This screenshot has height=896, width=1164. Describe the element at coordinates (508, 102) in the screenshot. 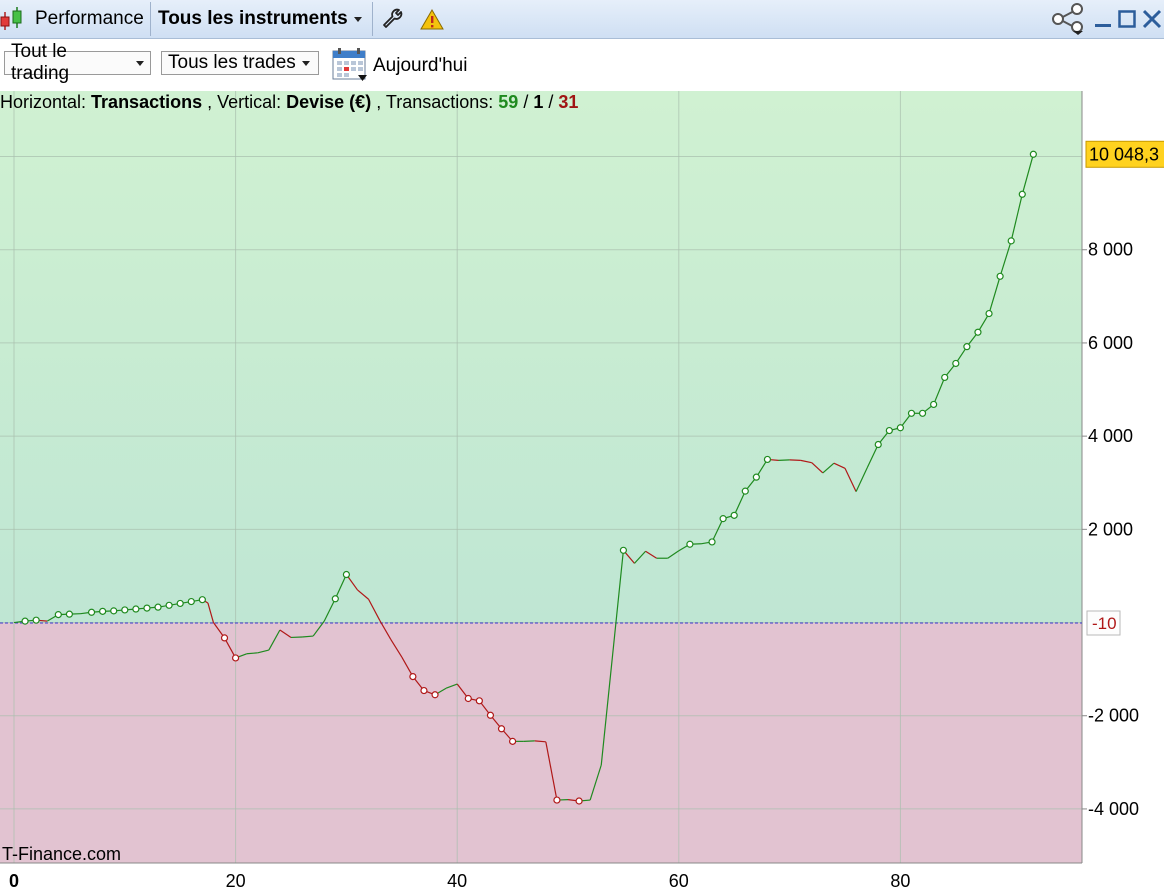

I see `header-wins: 59` at that location.